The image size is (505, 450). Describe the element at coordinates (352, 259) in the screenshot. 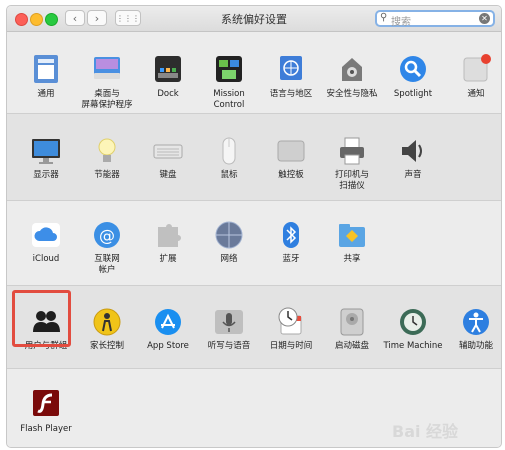

I see `pref-item-label: 共享` at that location.